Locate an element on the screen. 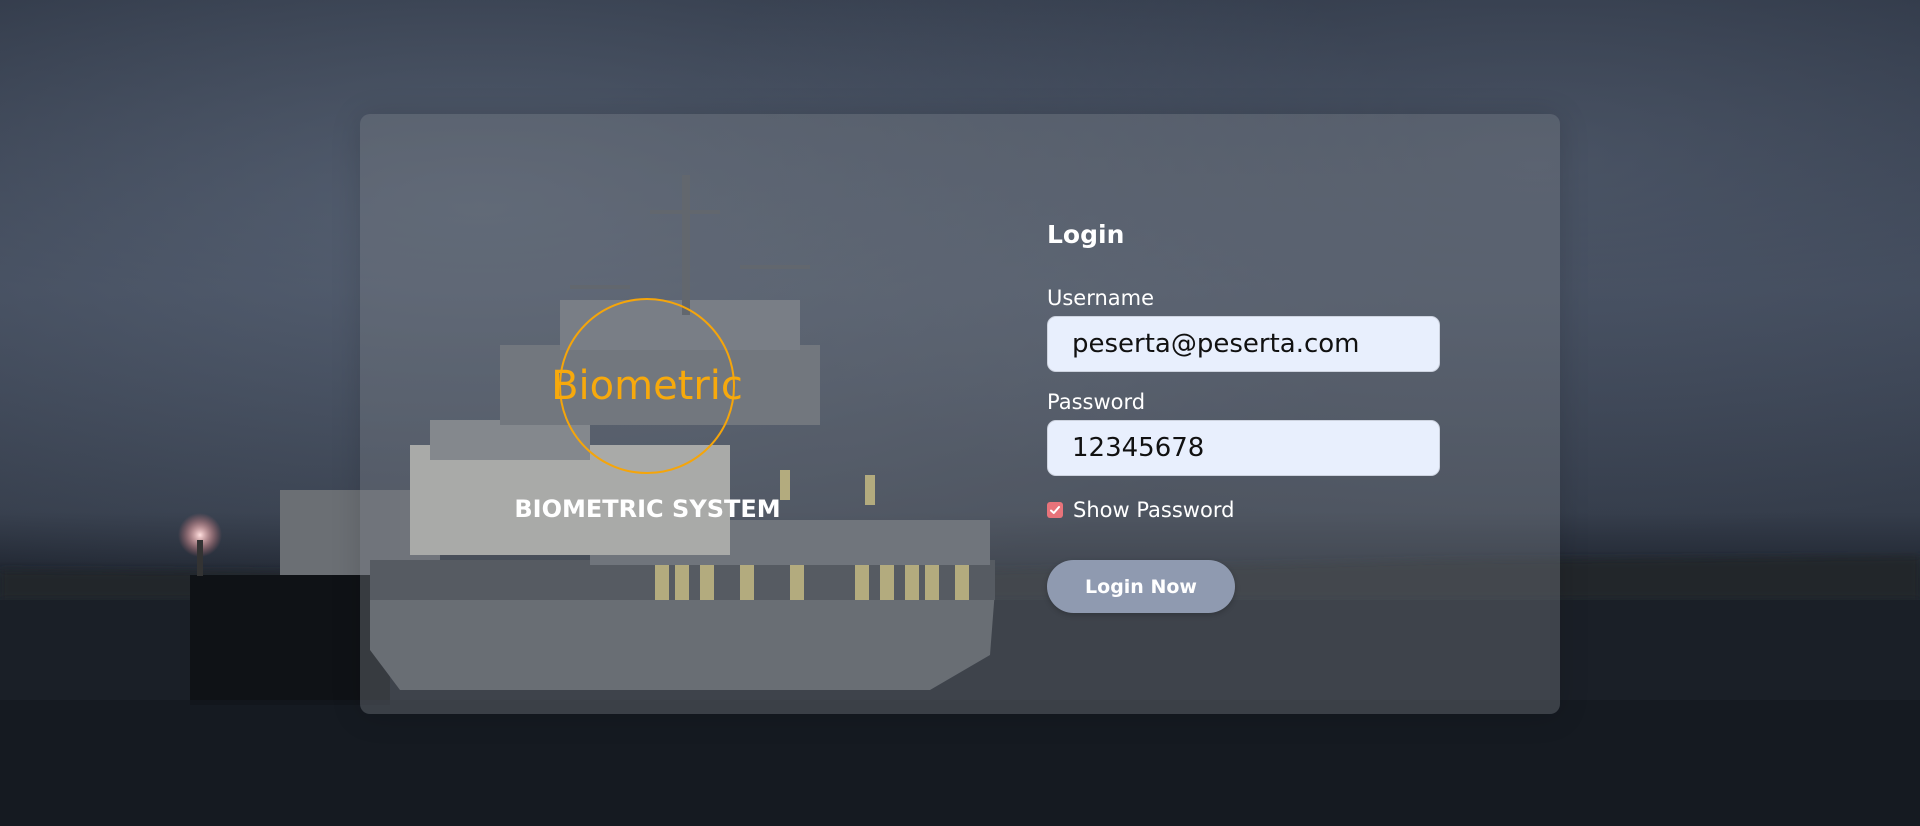 This screenshot has height=826, width=1920. username-input is located at coordinates (1243, 344).